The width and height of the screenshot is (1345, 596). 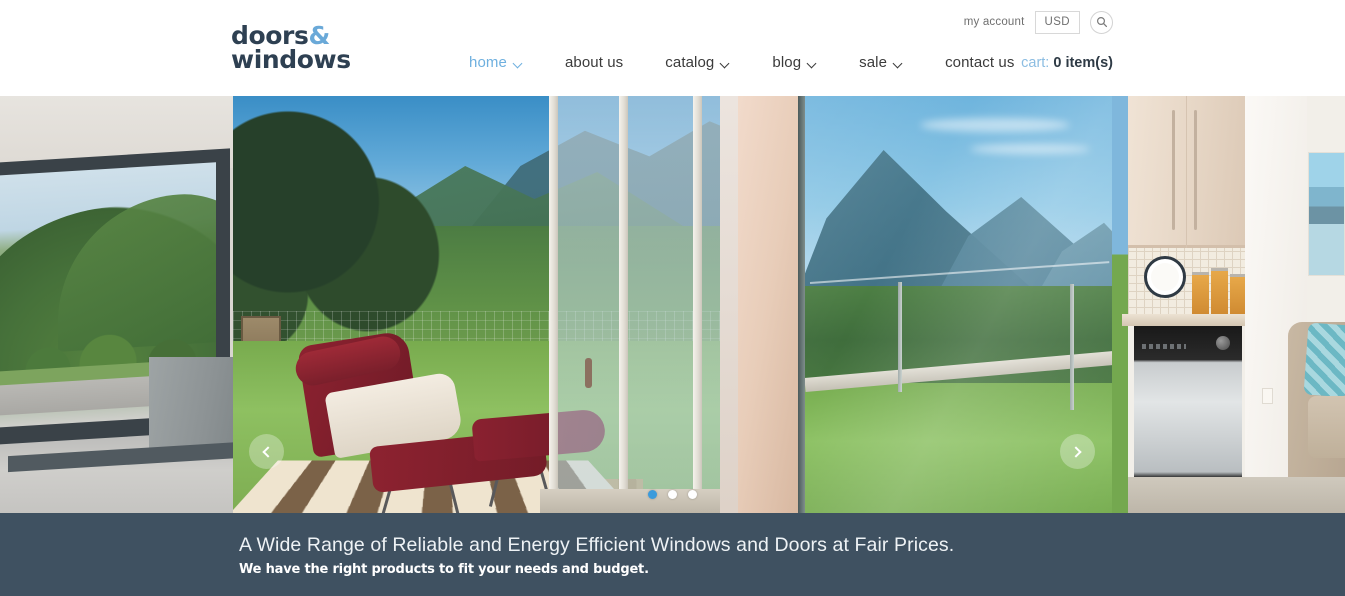 I want to click on carousel-next-button, so click(x=1077, y=451).